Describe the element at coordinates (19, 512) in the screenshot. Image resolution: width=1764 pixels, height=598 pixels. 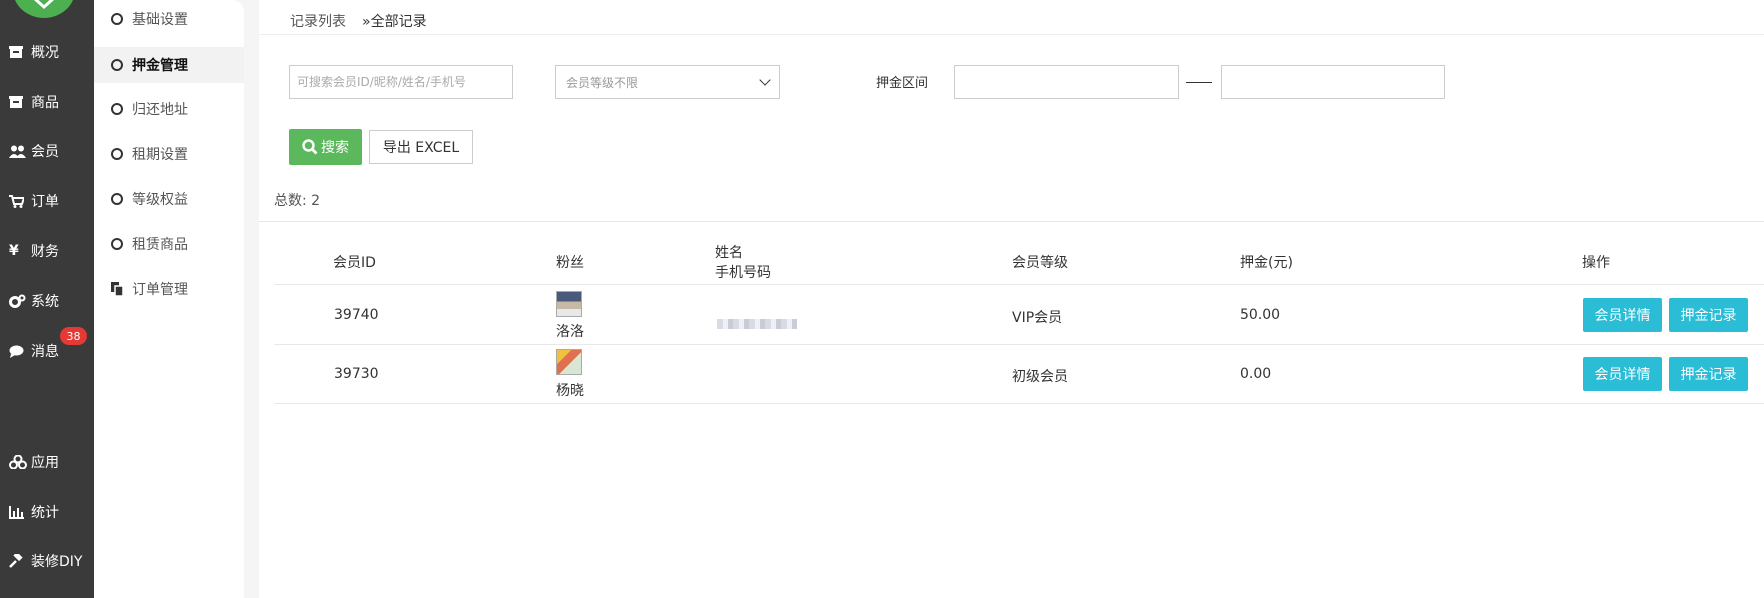
I see `bar-chart-icon` at that location.